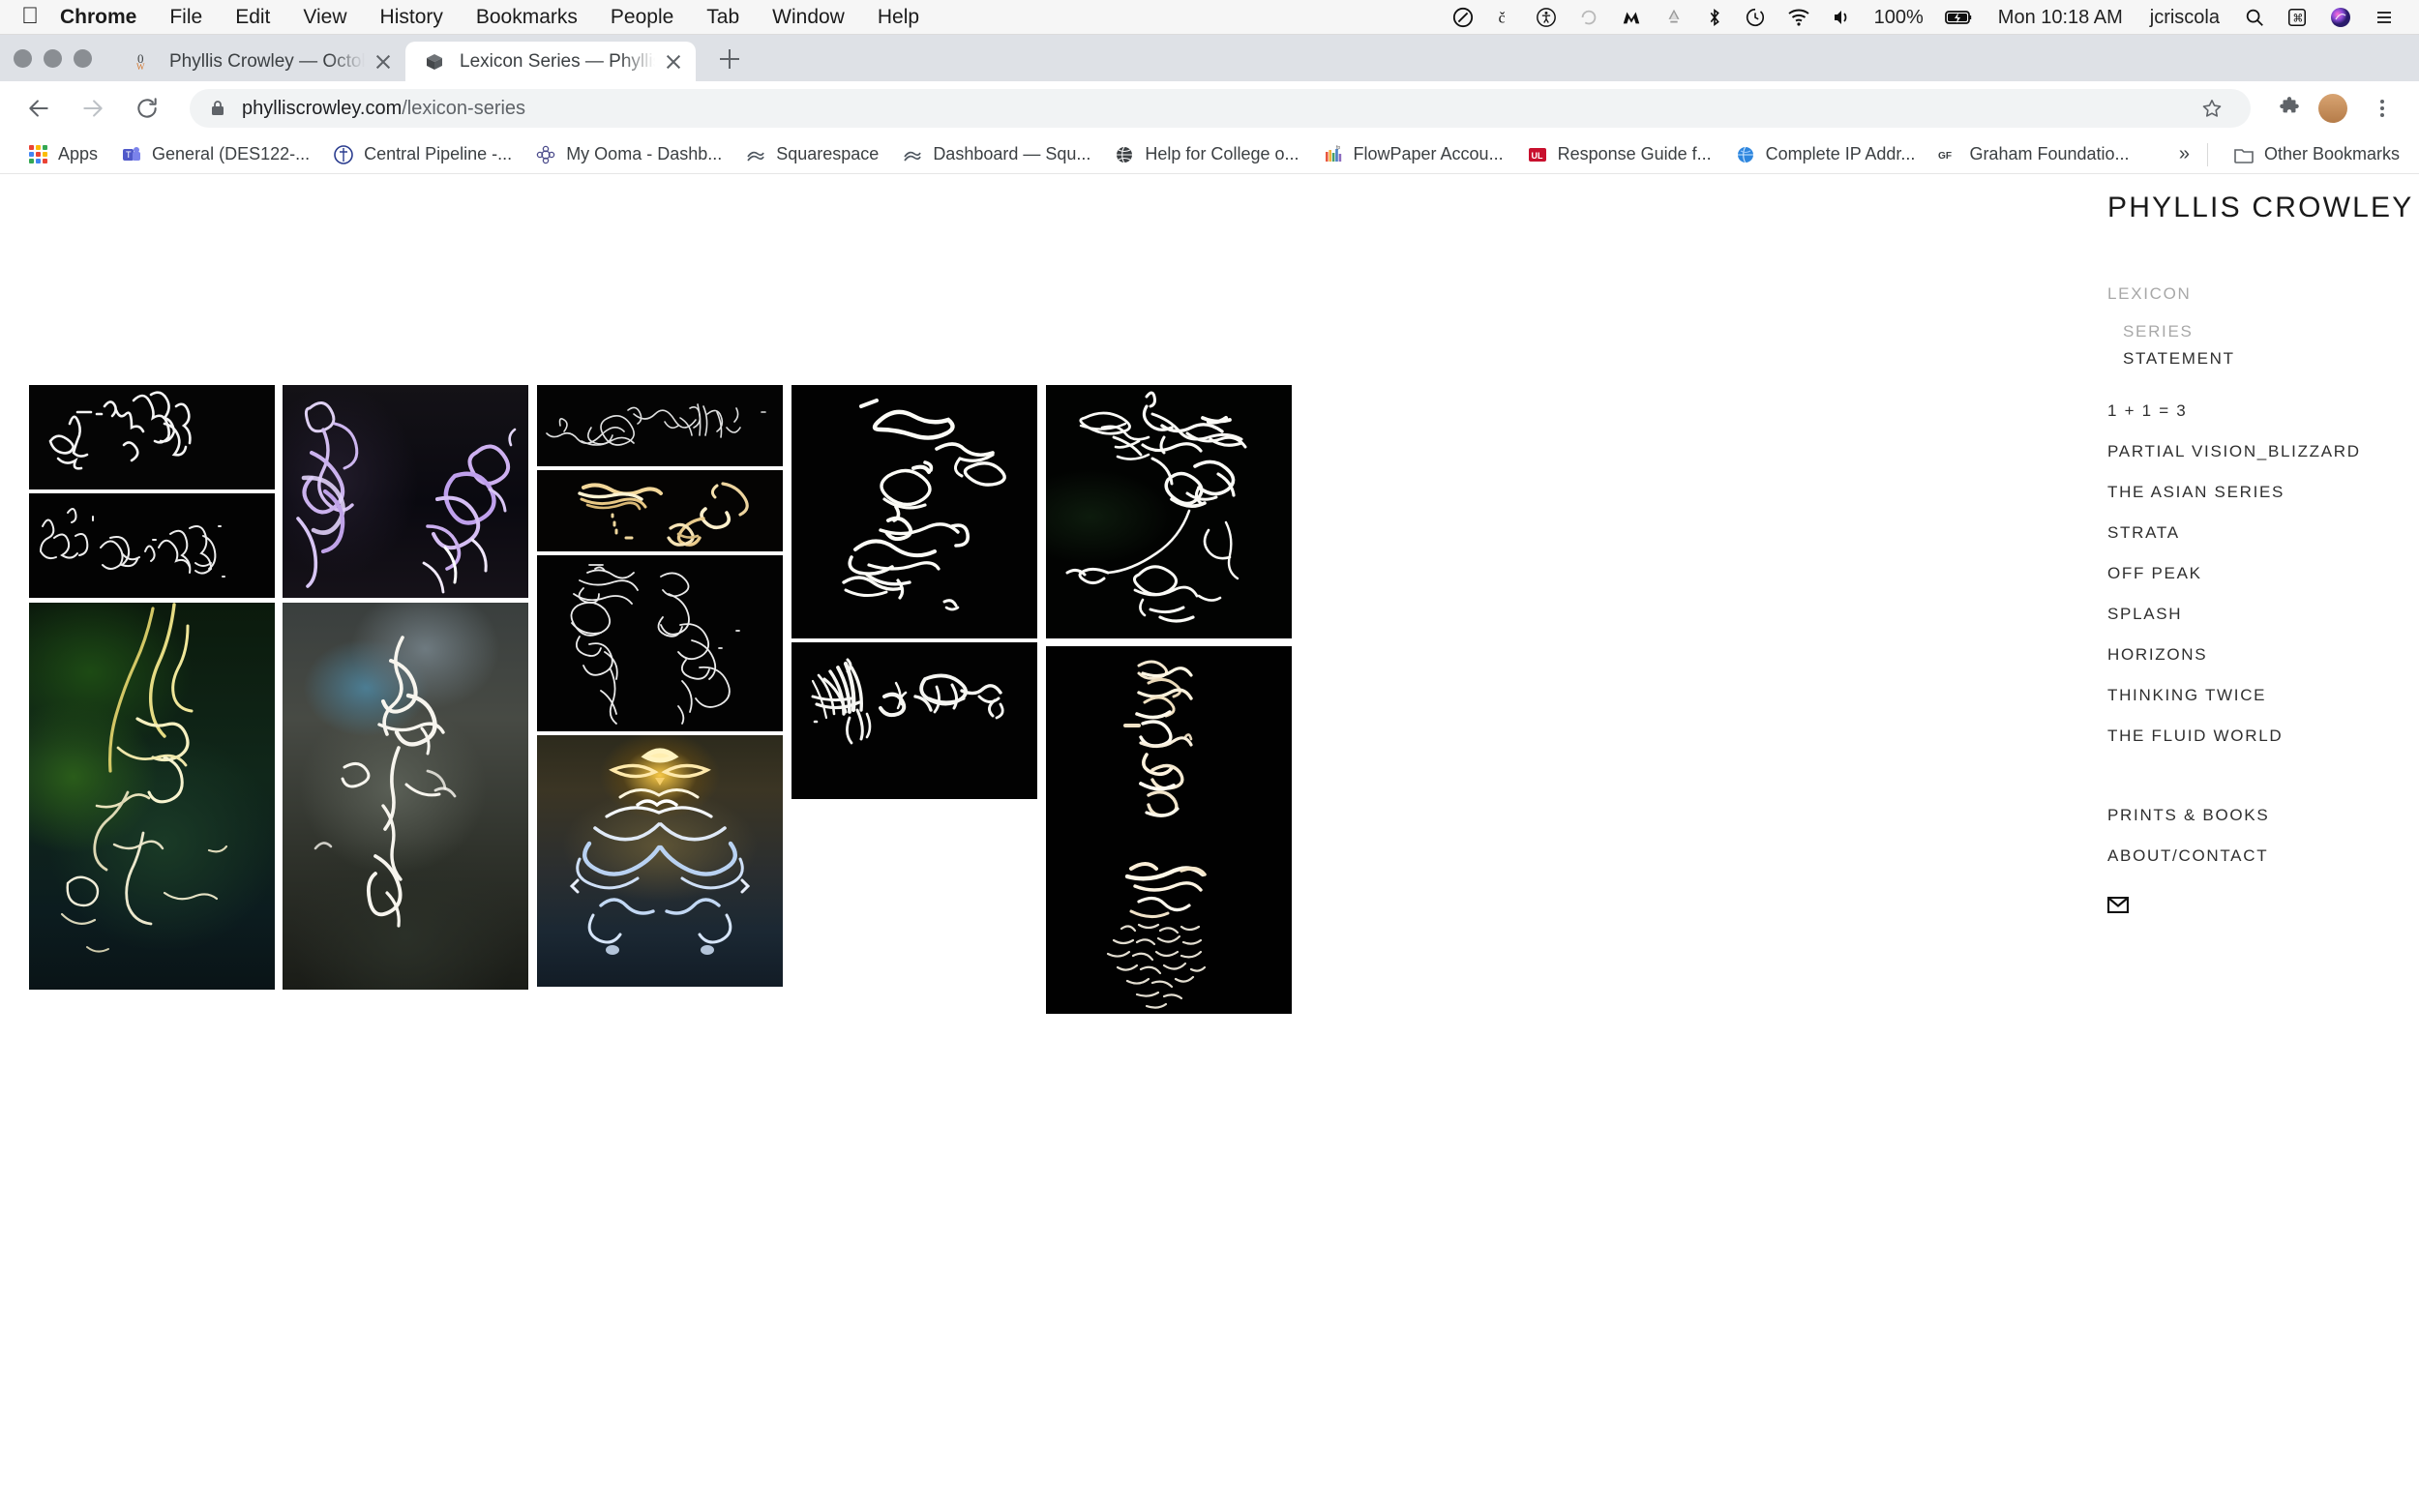 This screenshot has height=1512, width=2419. I want to click on menu-file: File, so click(186, 17).